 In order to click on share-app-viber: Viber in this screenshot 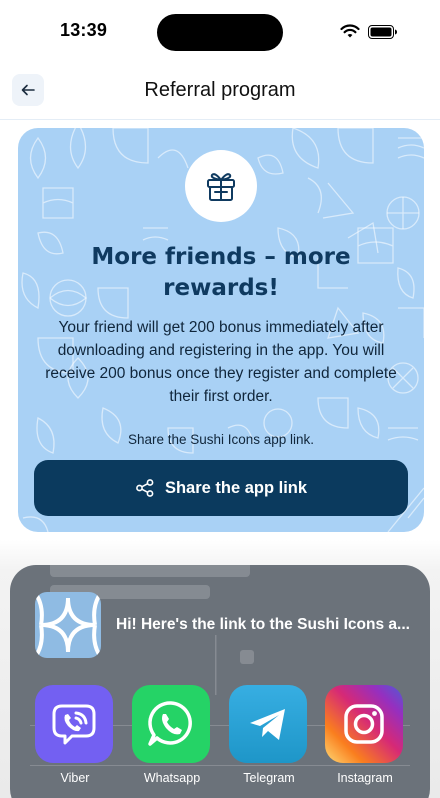, I will do `click(75, 740)`.